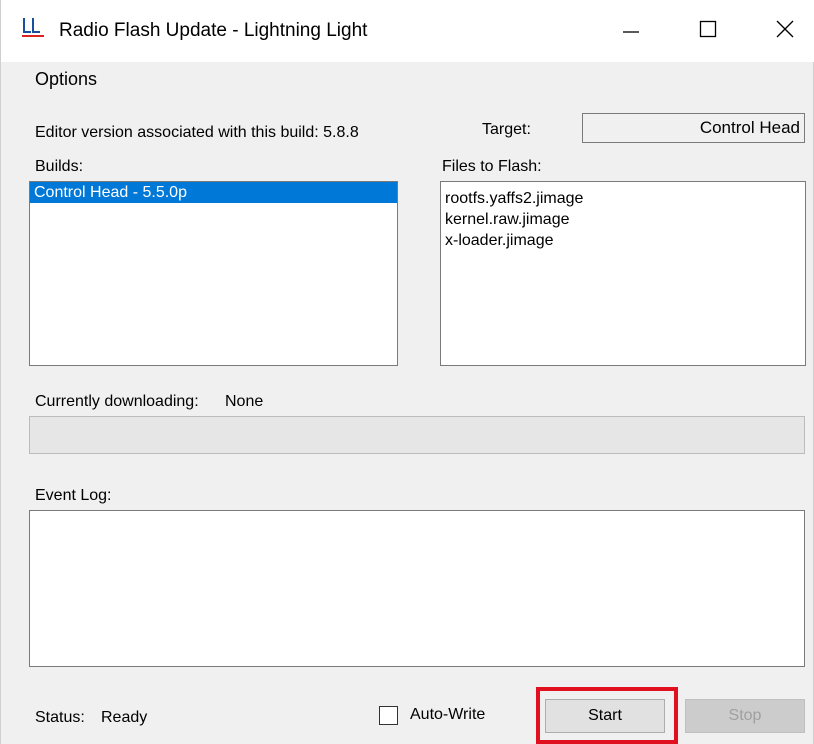 Image resolution: width=814 pixels, height=744 pixels. I want to click on currently-downloading-value: None, so click(244, 401).